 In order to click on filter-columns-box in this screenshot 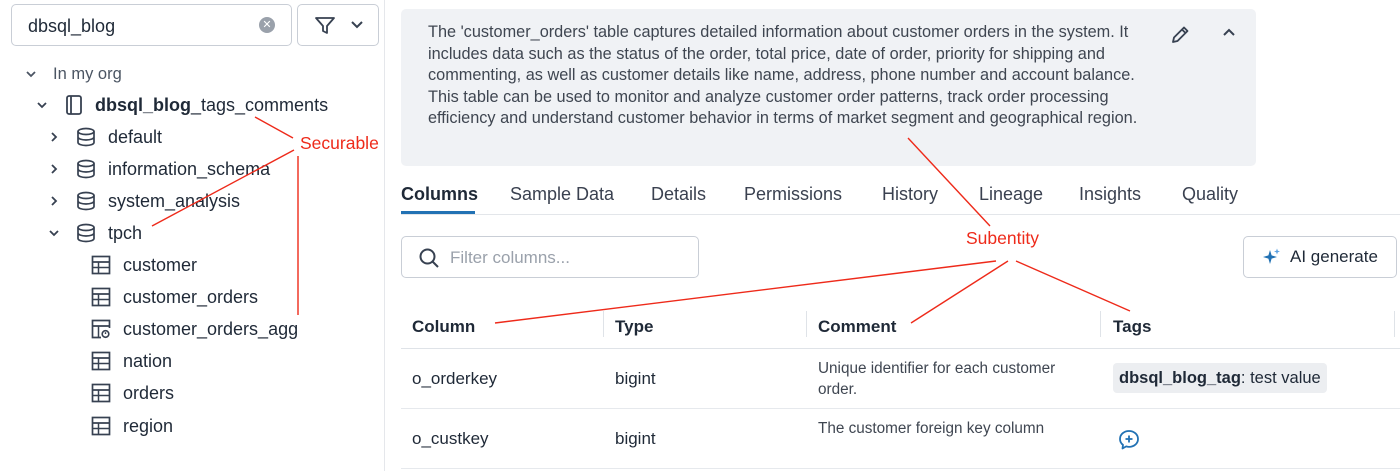, I will do `click(550, 257)`.